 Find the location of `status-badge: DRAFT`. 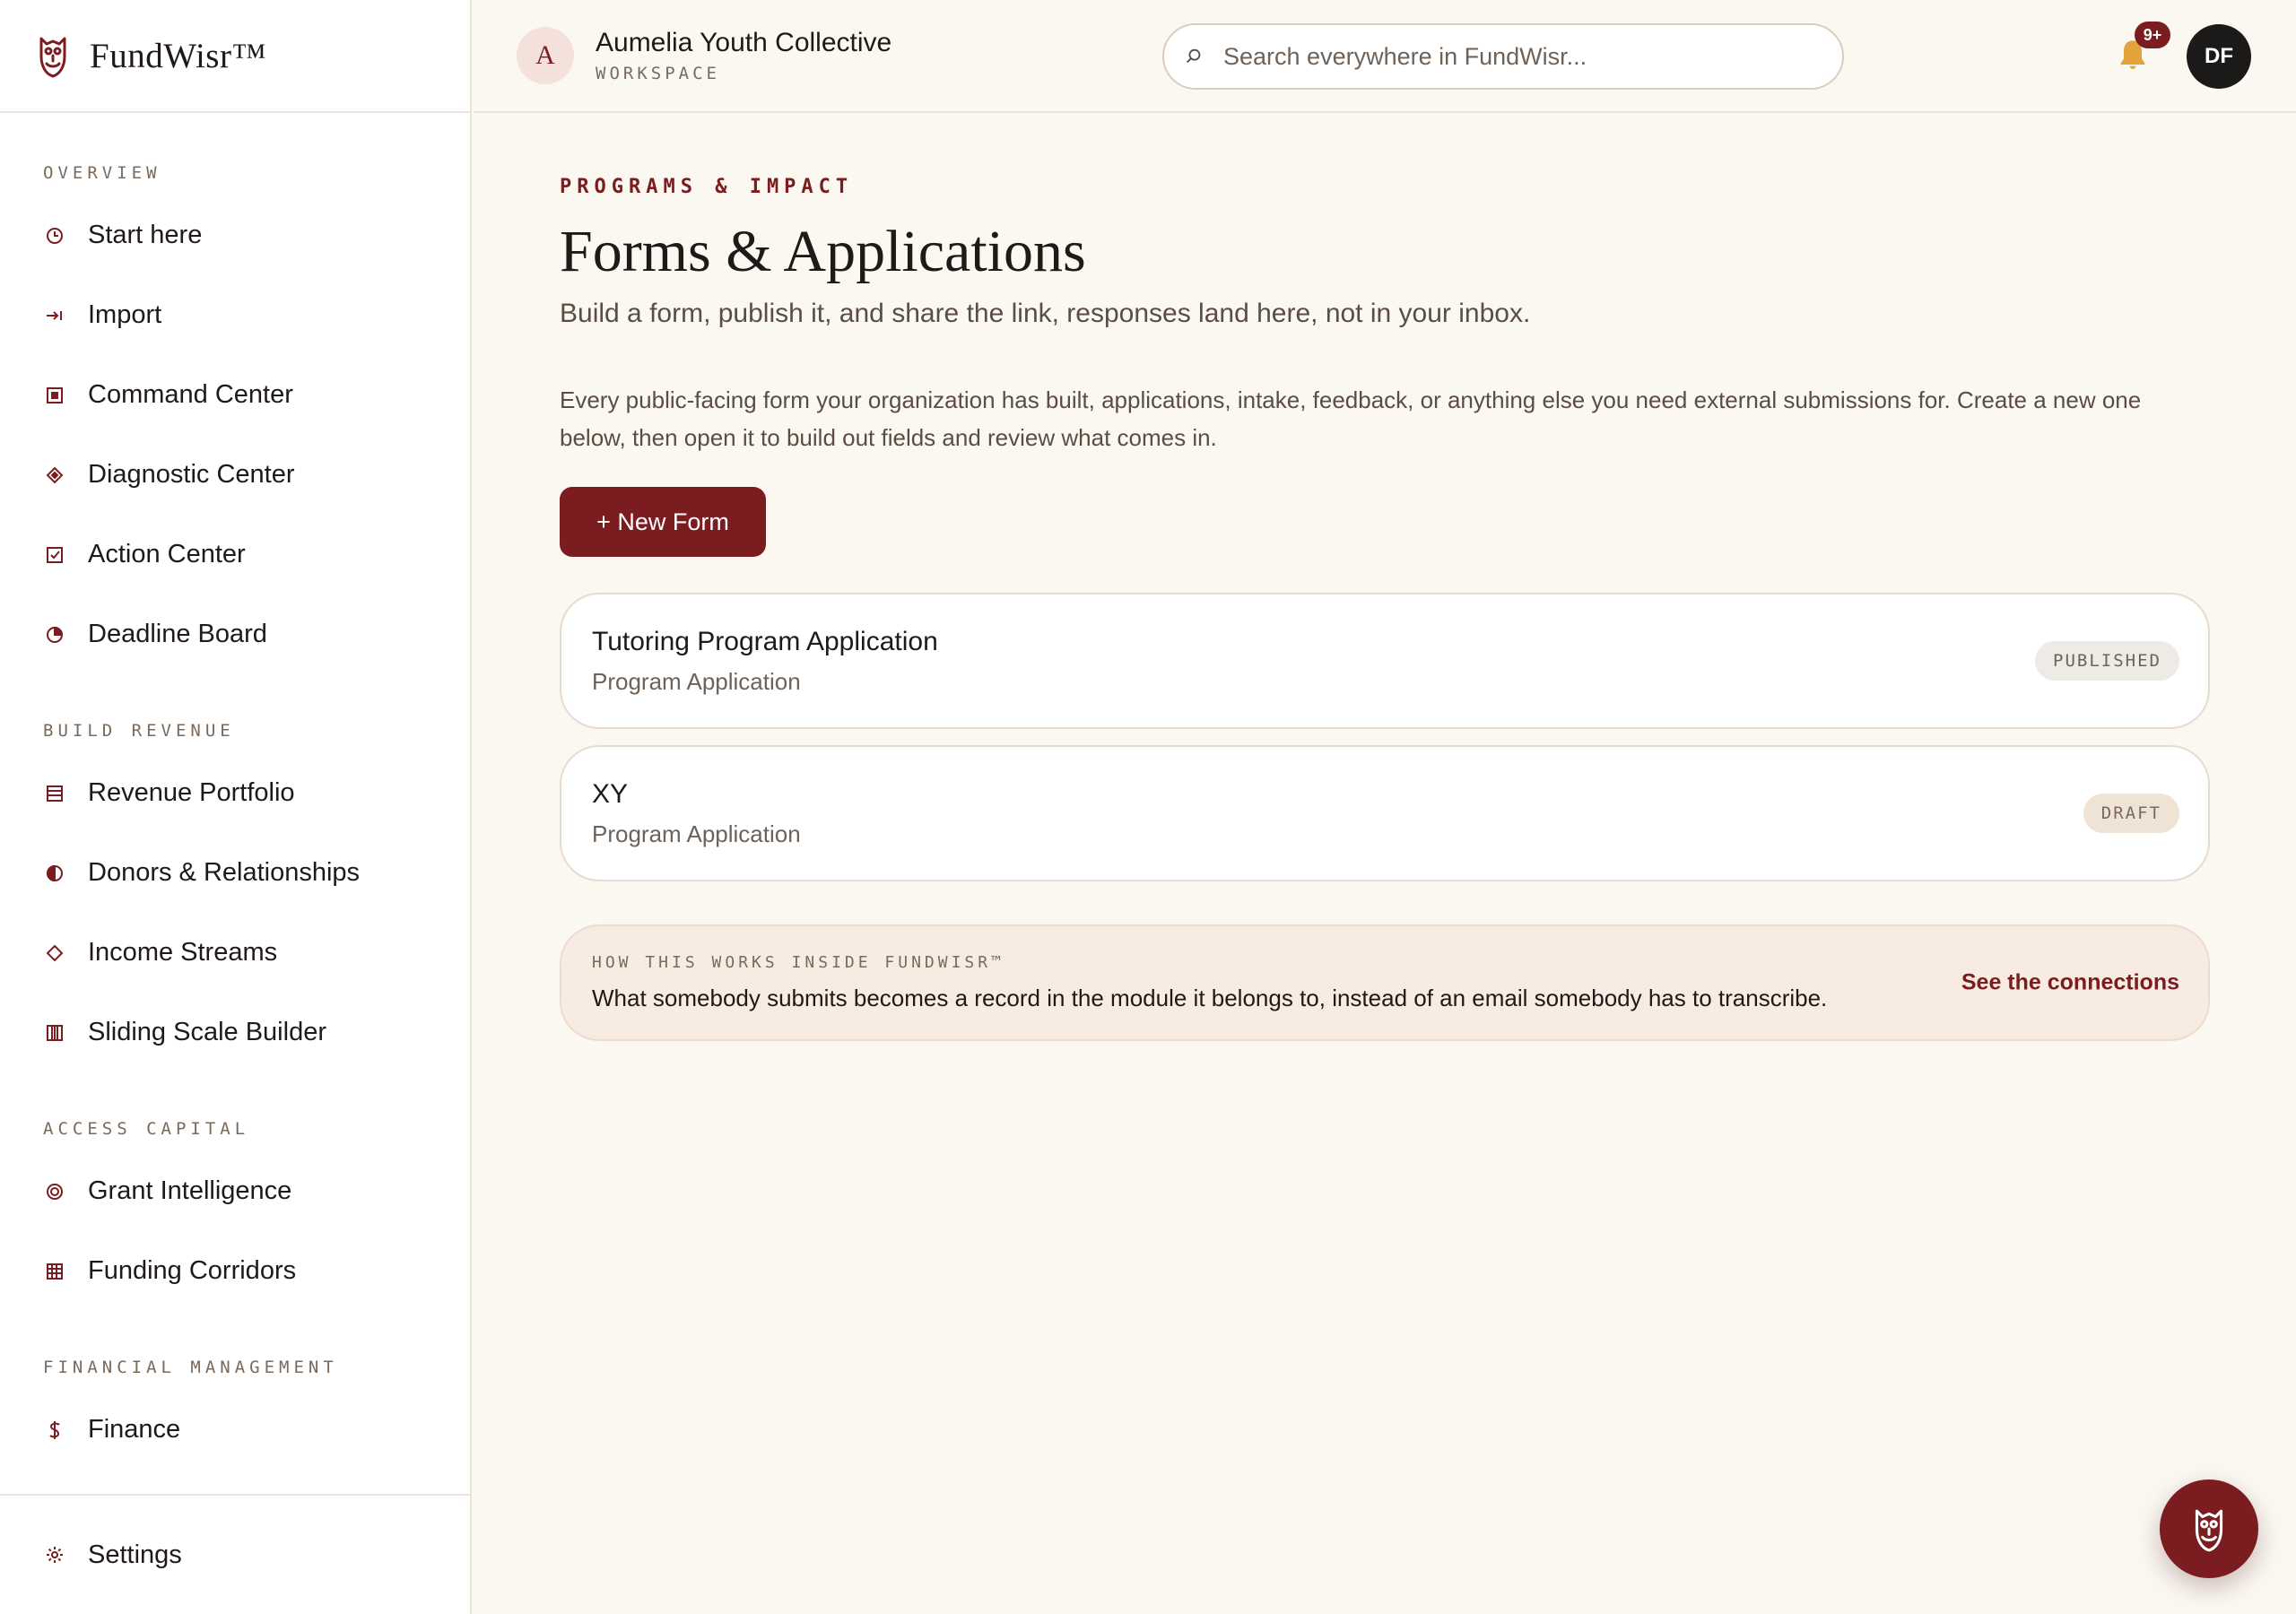

status-badge: DRAFT is located at coordinates (2131, 813).